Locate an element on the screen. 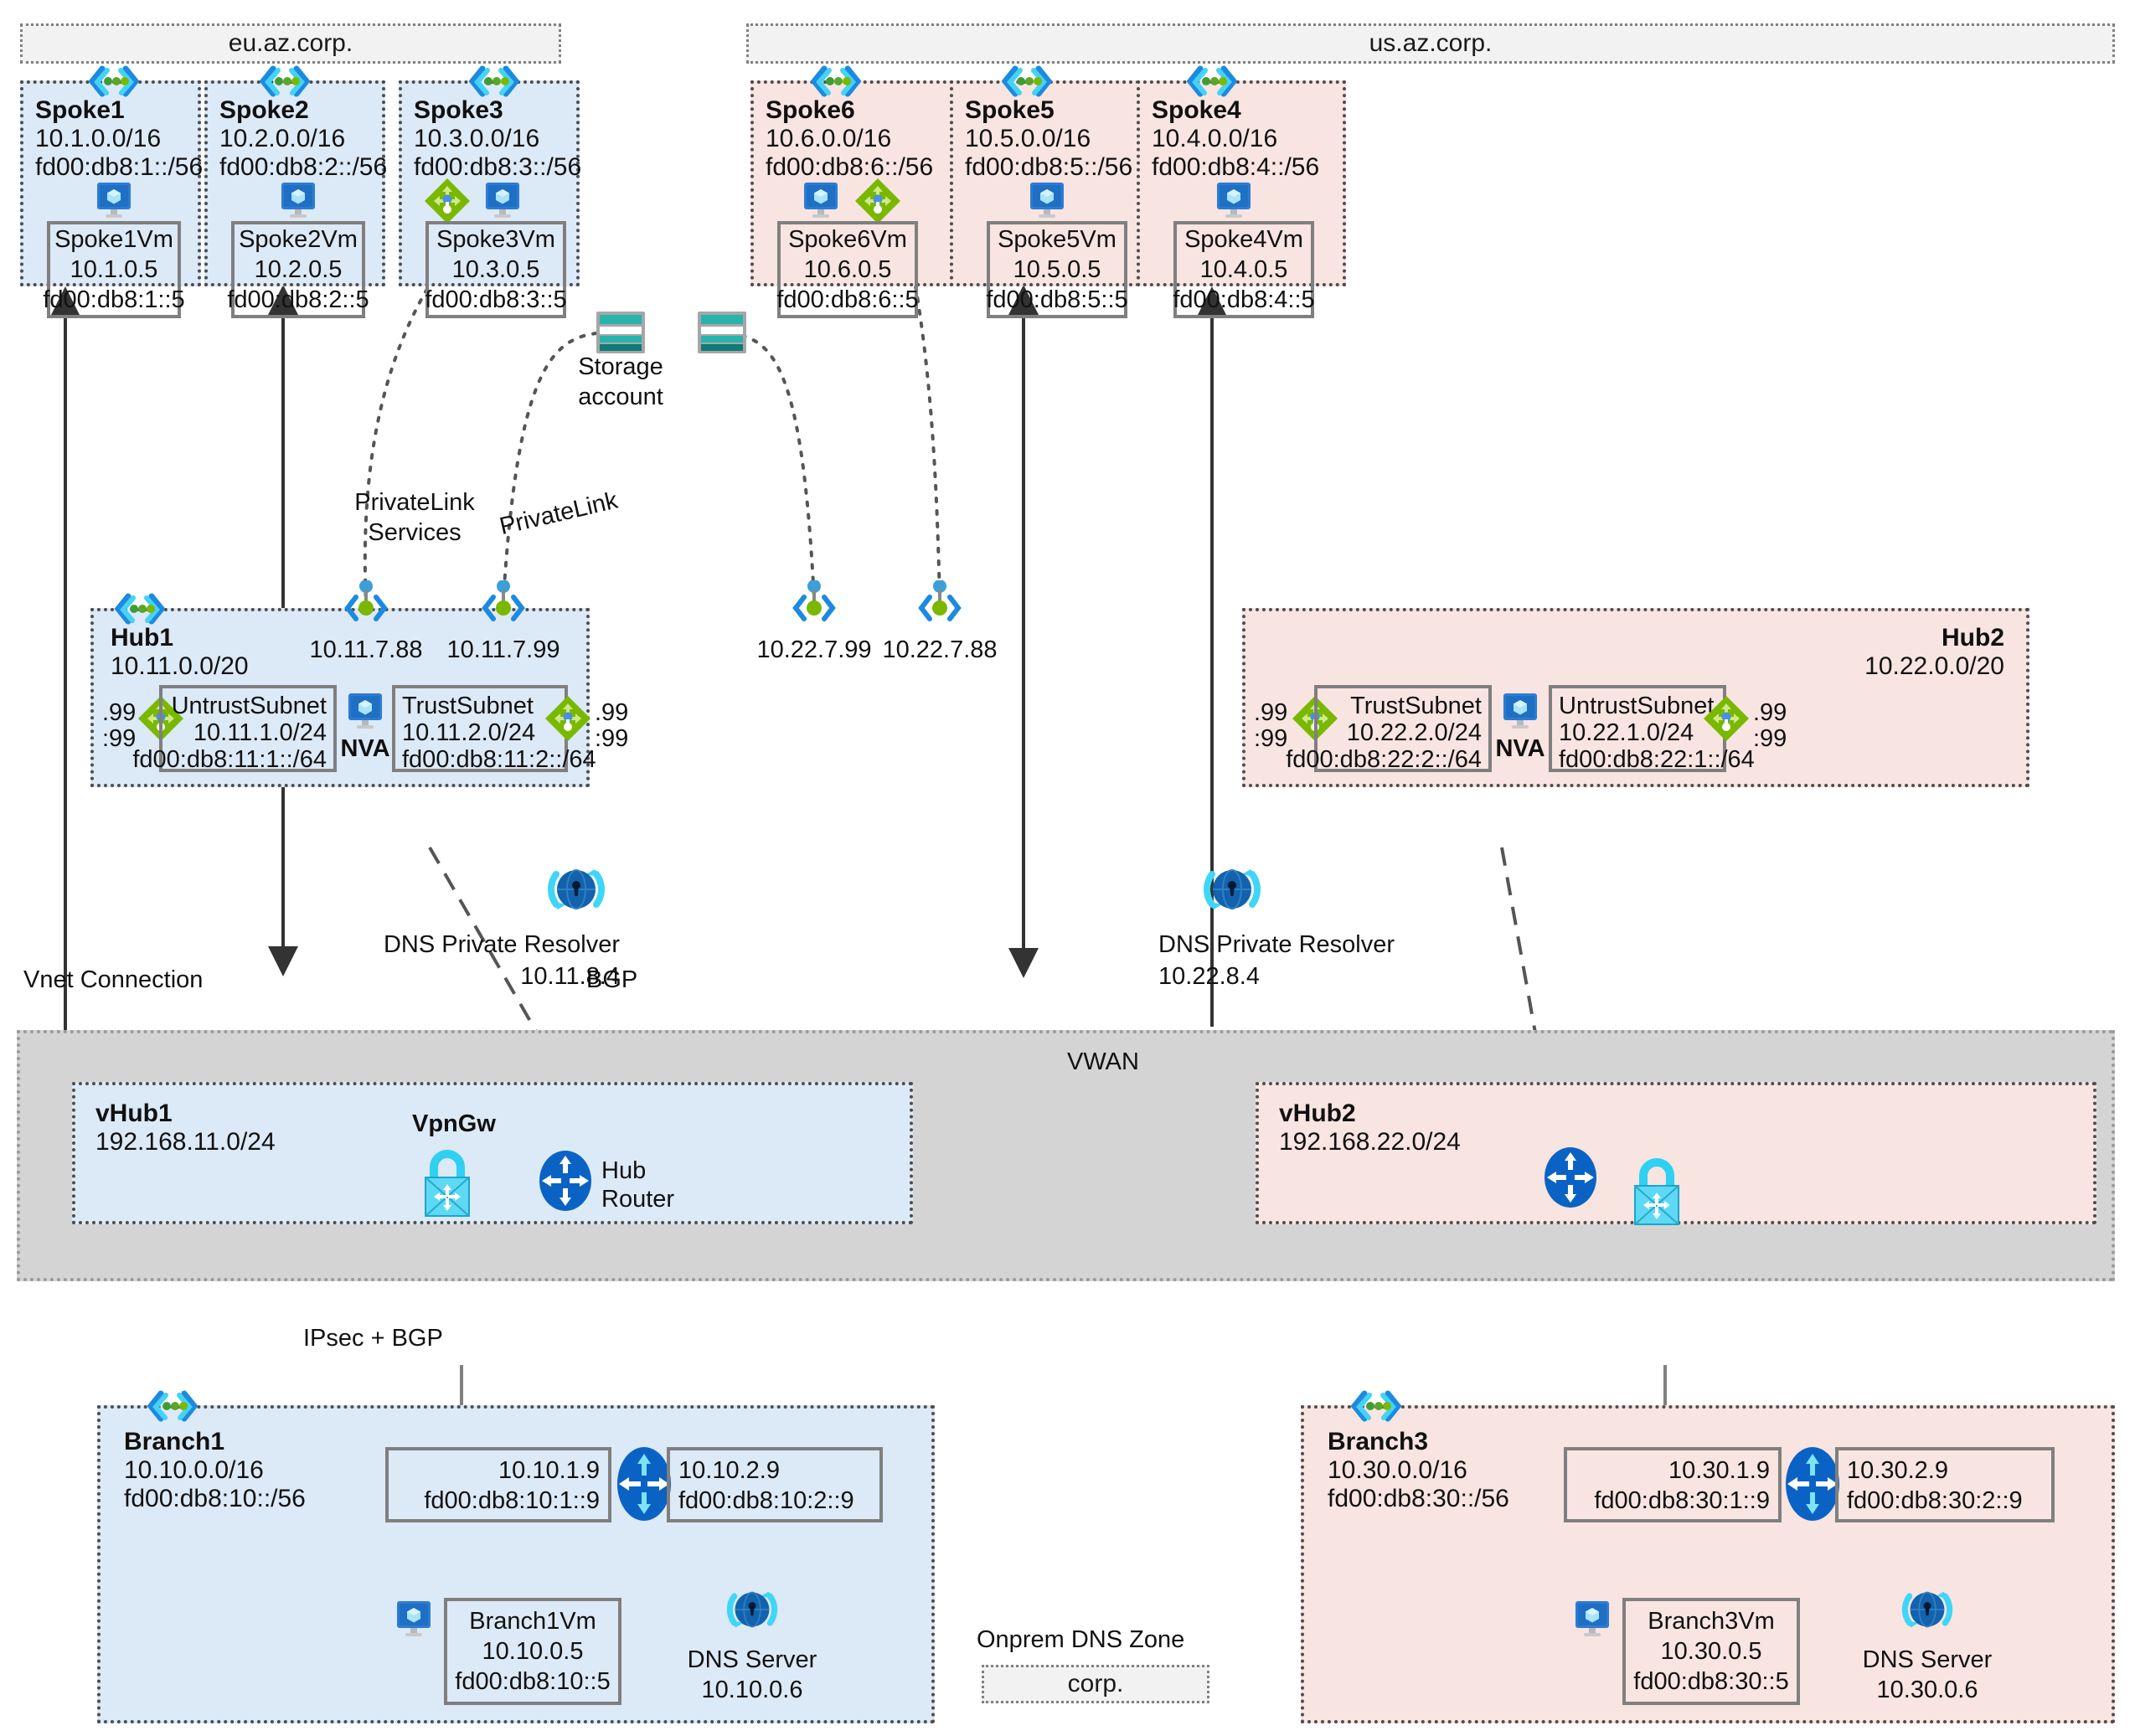  vm-box-spoke4vm: Spoke4Vm 10.4.0.5 fd00:db8:4::5 is located at coordinates (1244, 269).